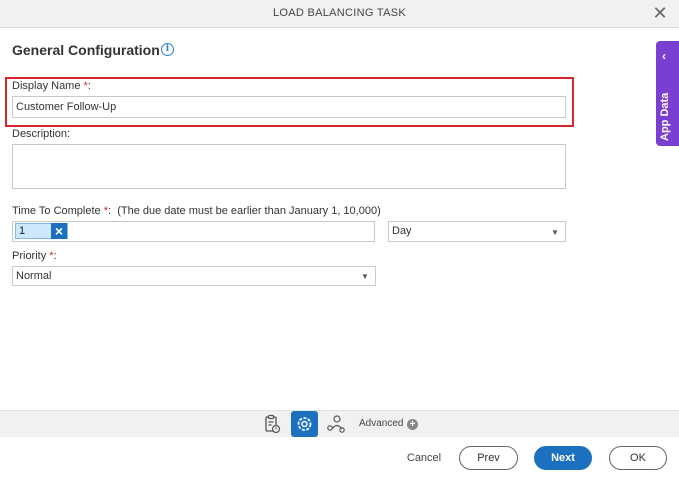 This screenshot has height=480, width=679. What do you see at coordinates (563, 458) in the screenshot?
I see `next-button: Next` at bounding box center [563, 458].